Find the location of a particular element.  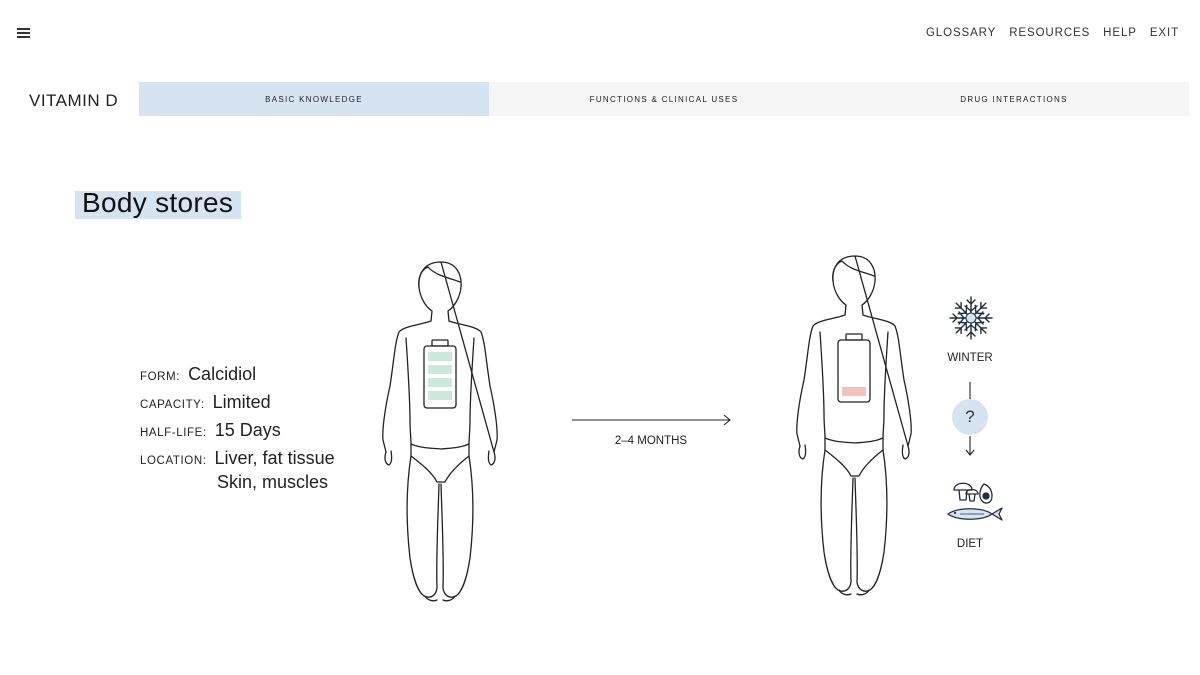

fact-capacity: CAPACITY: Limited is located at coordinates (237, 406).